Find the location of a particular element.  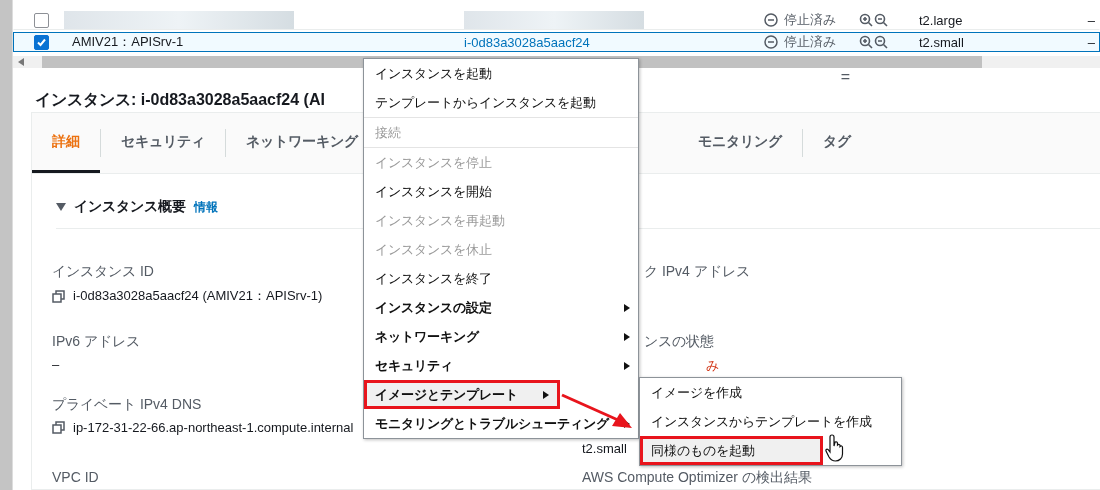

field-value: t2.small is located at coordinates (604, 448).